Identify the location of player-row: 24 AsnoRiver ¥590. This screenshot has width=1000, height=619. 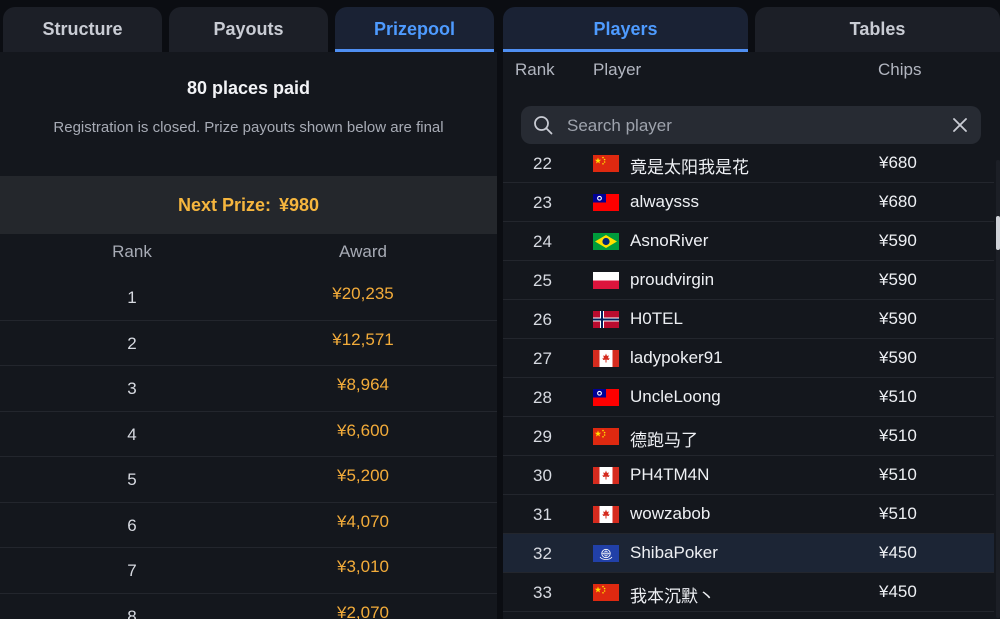
(748, 241).